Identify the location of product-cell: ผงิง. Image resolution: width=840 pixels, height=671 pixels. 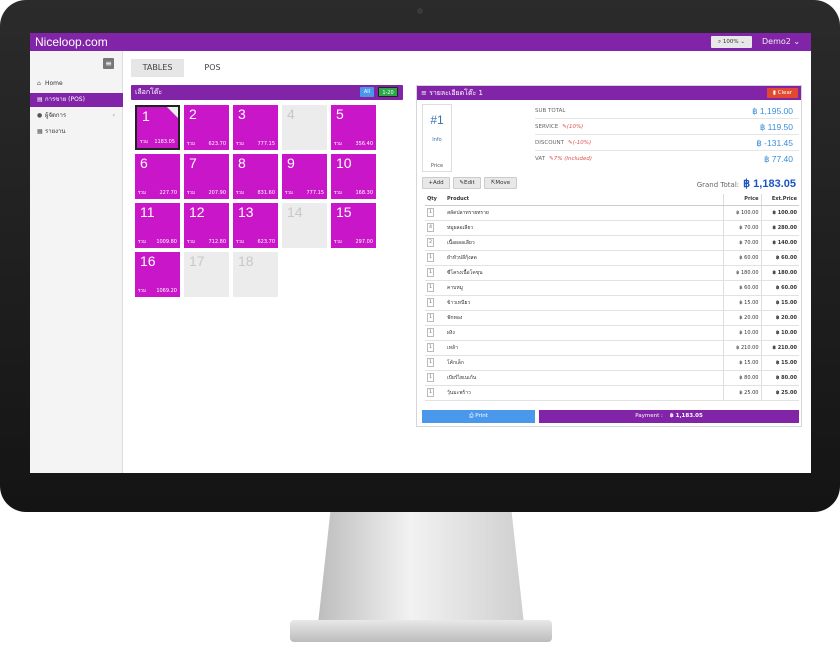
(584, 333).